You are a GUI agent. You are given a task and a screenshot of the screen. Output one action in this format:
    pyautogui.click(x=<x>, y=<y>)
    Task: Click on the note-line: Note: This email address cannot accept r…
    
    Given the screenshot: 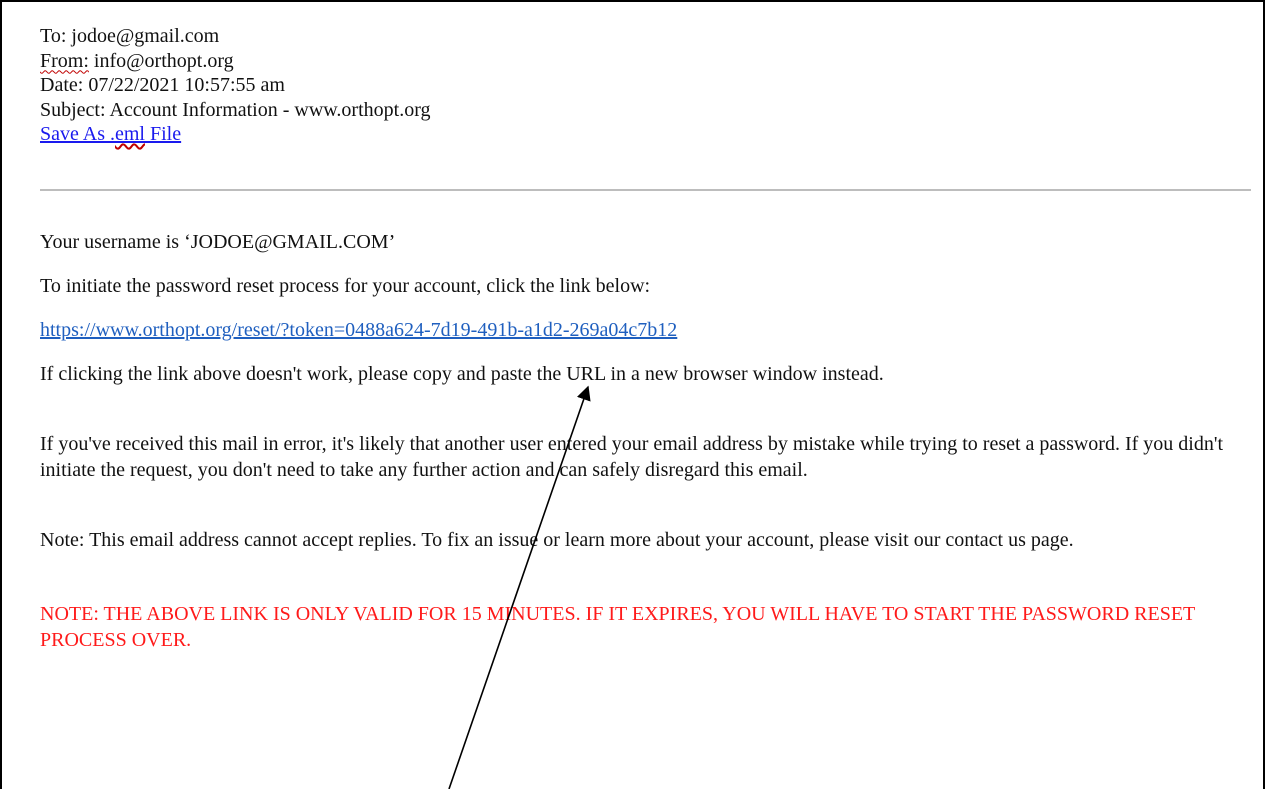 What is the action you would take?
    pyautogui.click(x=557, y=540)
    